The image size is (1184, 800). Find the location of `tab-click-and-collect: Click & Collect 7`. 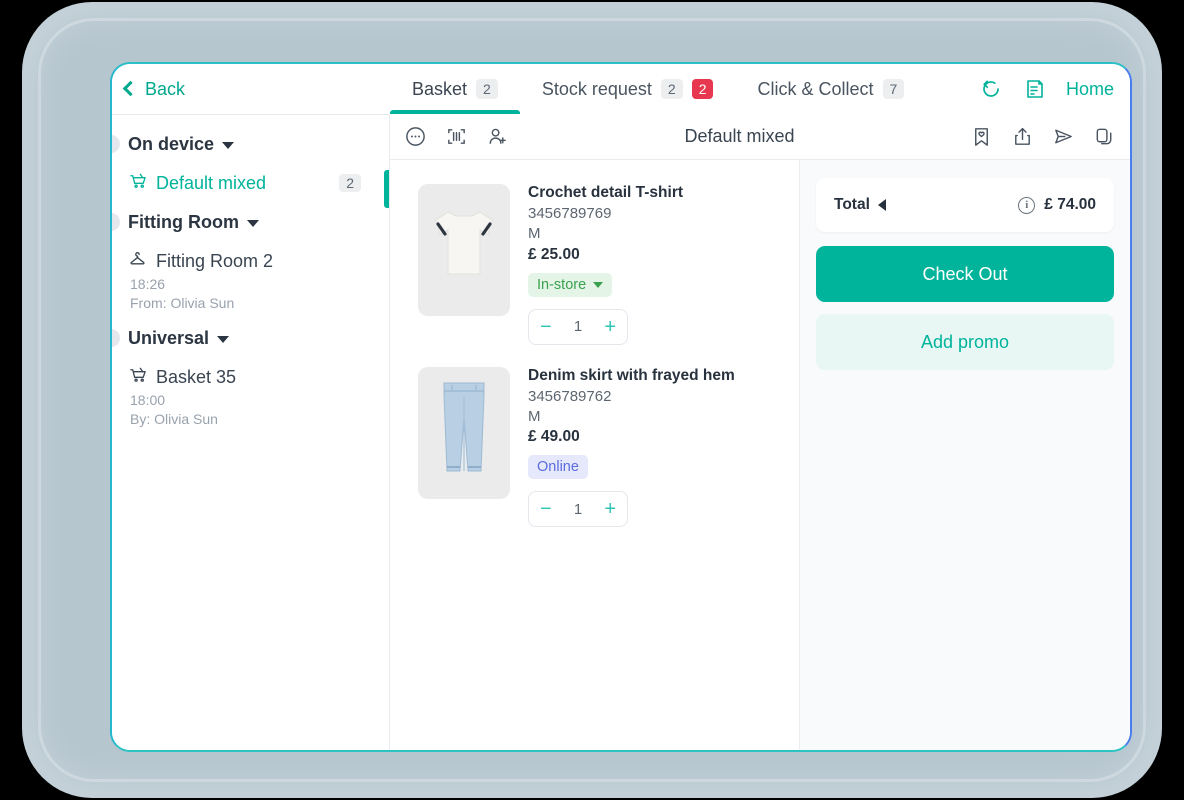

tab-click-and-collect: Click & Collect 7 is located at coordinates (830, 89).